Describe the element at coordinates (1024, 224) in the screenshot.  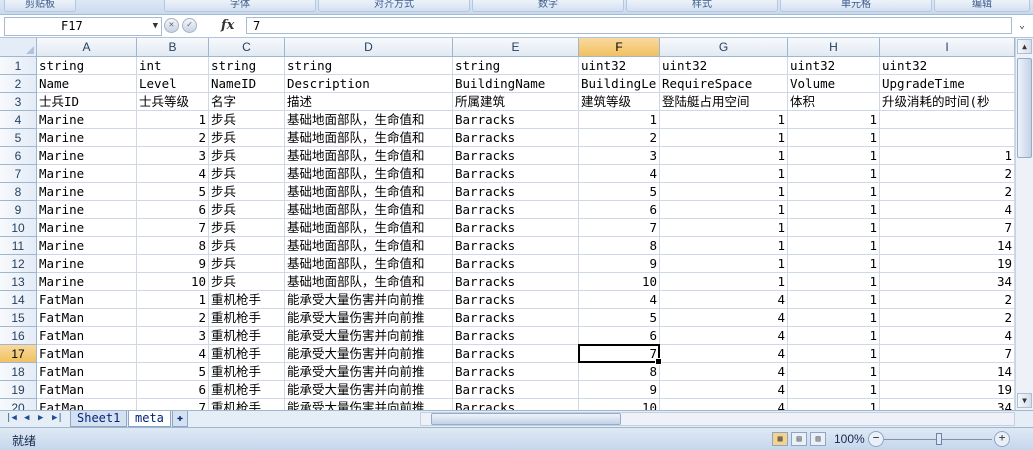
I see `vertical-scrollbar: ▲ ▼` at that location.